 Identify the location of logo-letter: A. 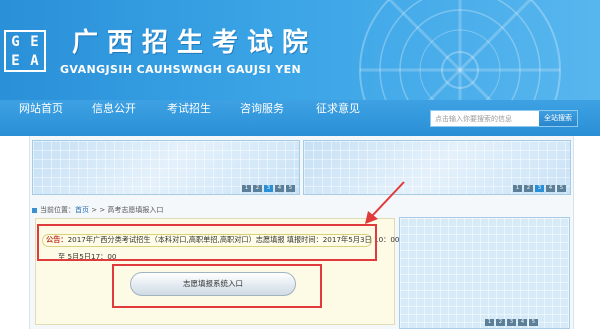
(34, 60).